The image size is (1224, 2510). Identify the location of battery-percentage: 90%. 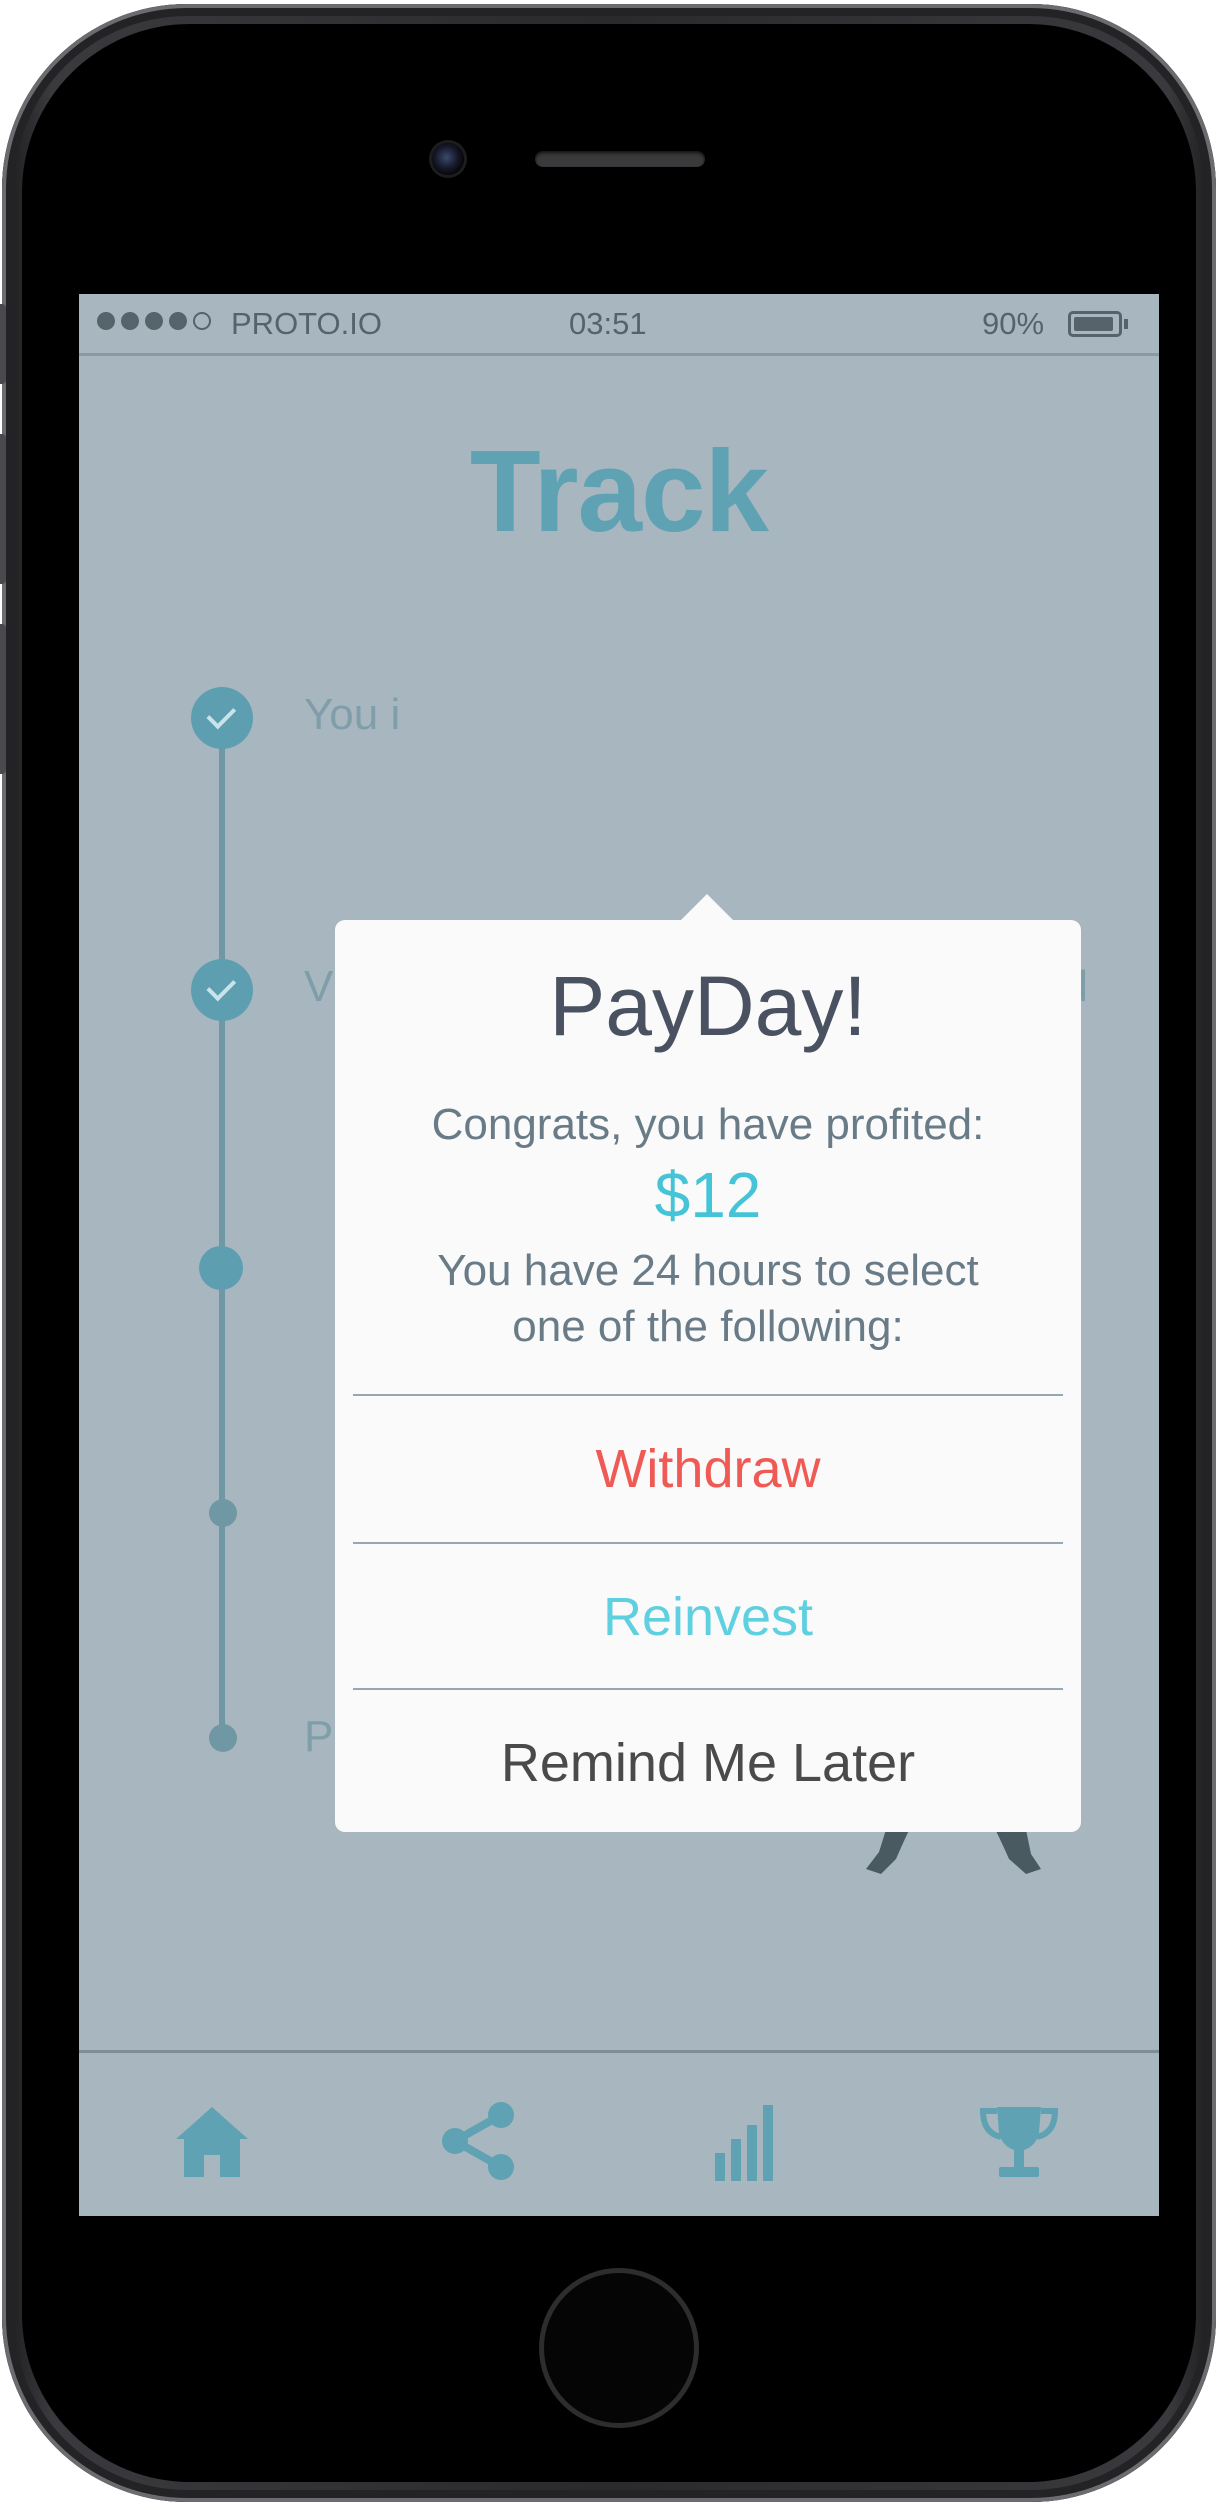
(1013, 323).